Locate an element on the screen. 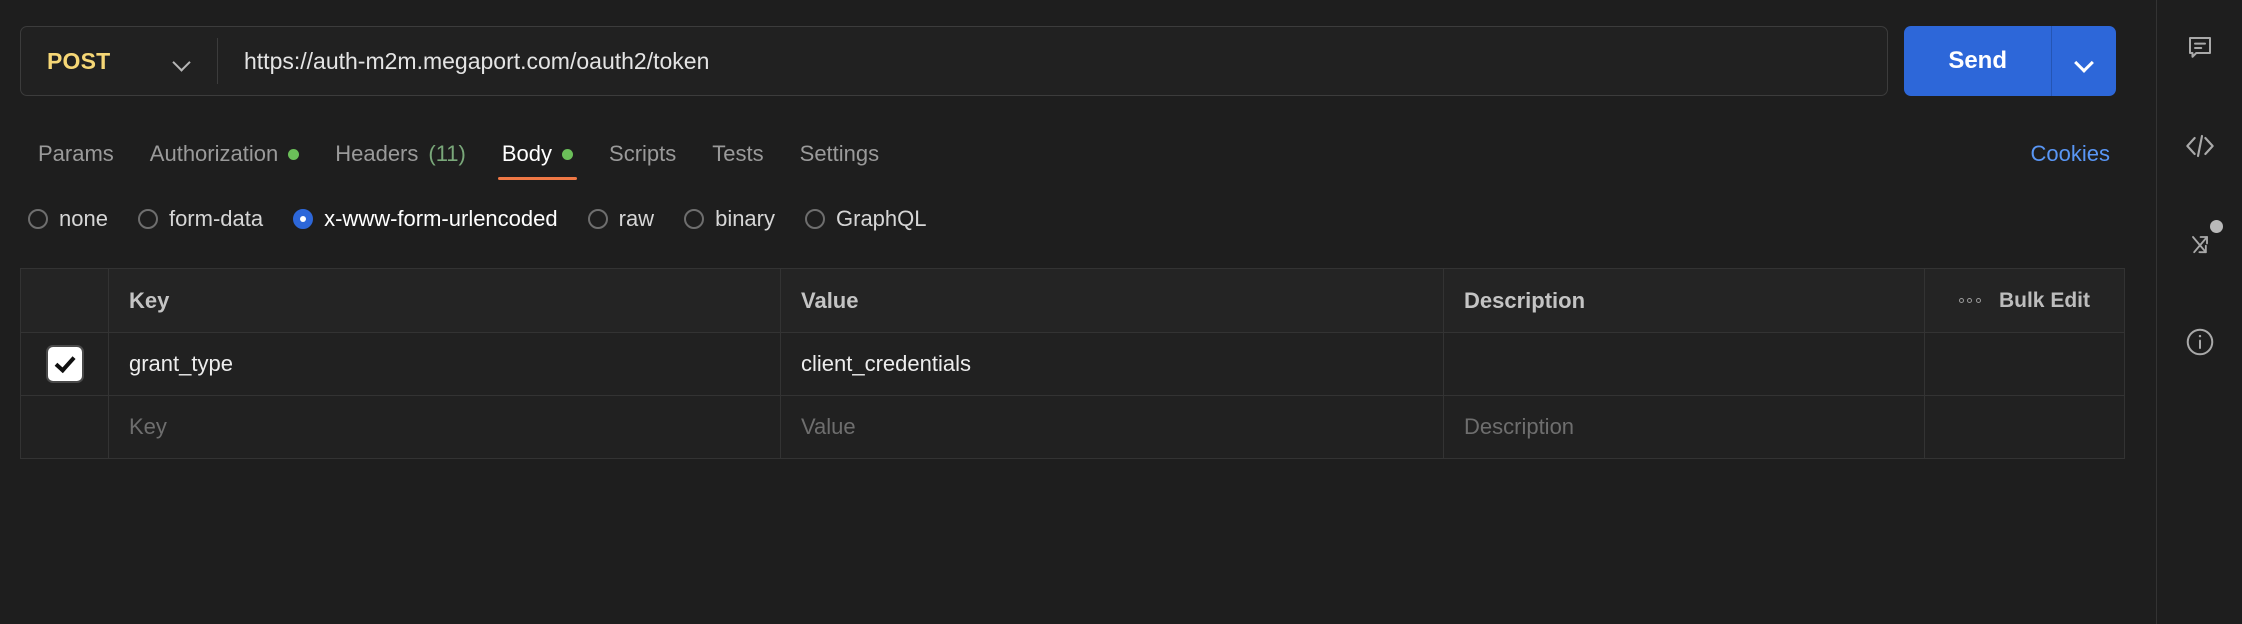  url-input is located at coordinates (1053, 61).